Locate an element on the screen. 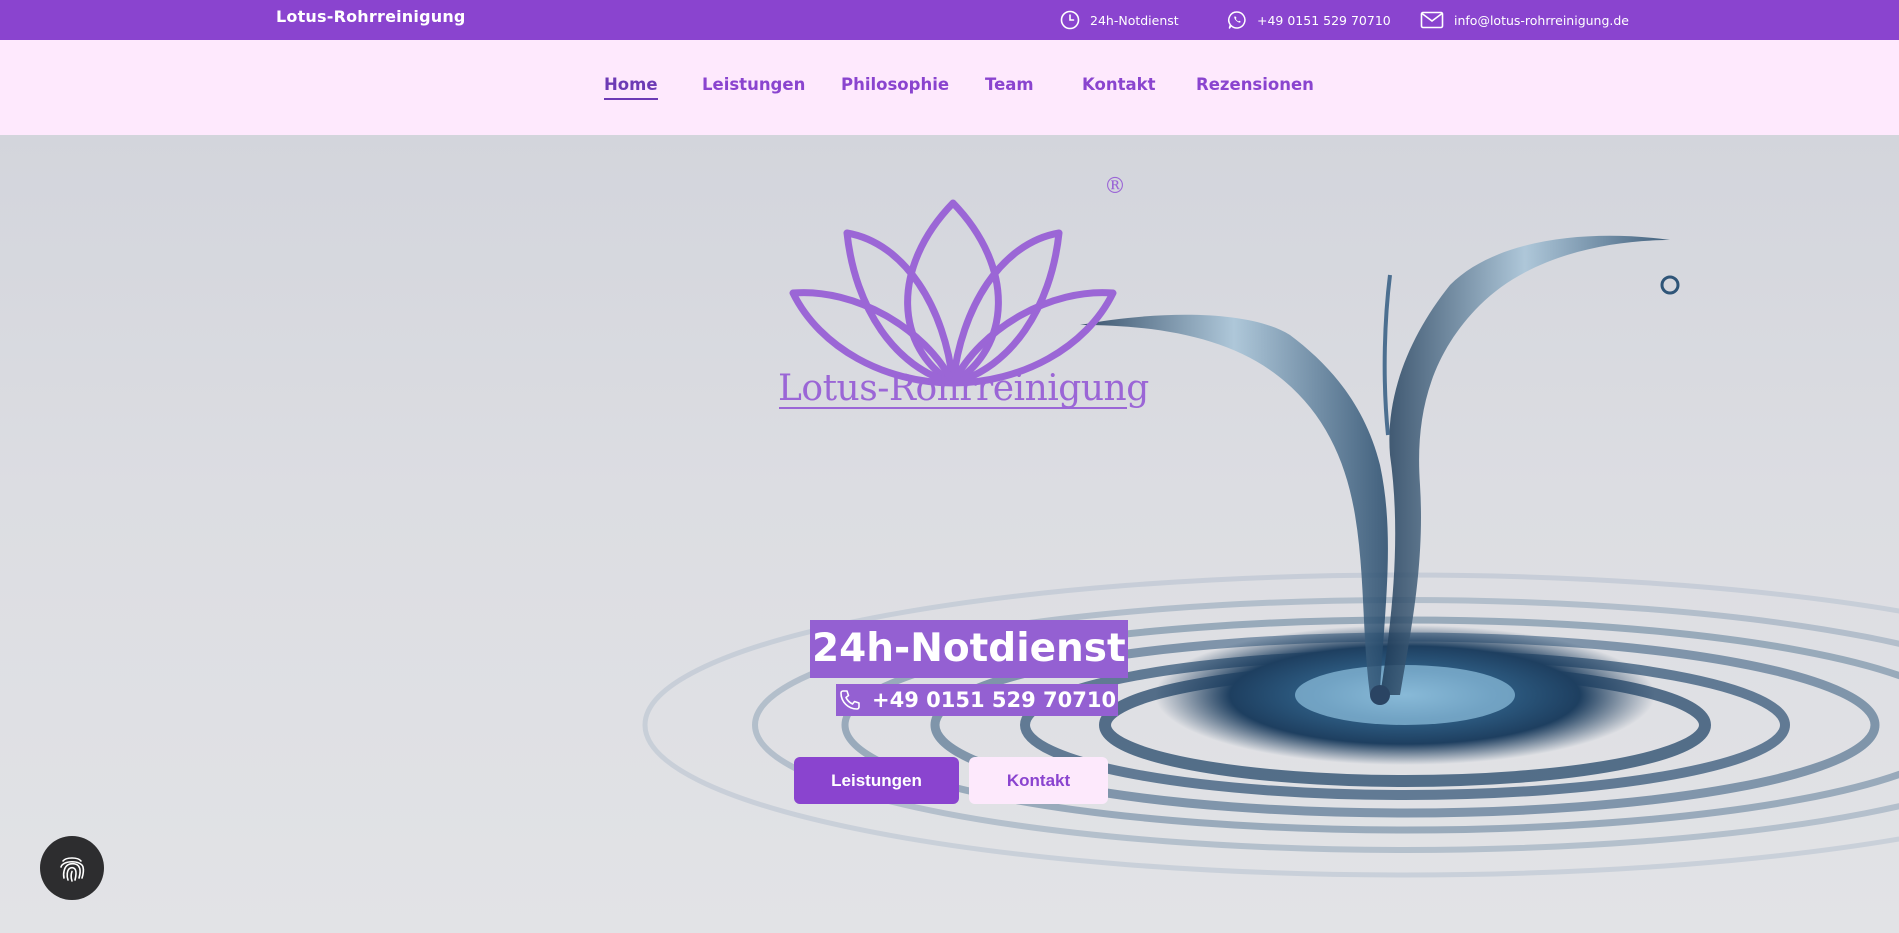  logo-underline is located at coordinates (953, 408).